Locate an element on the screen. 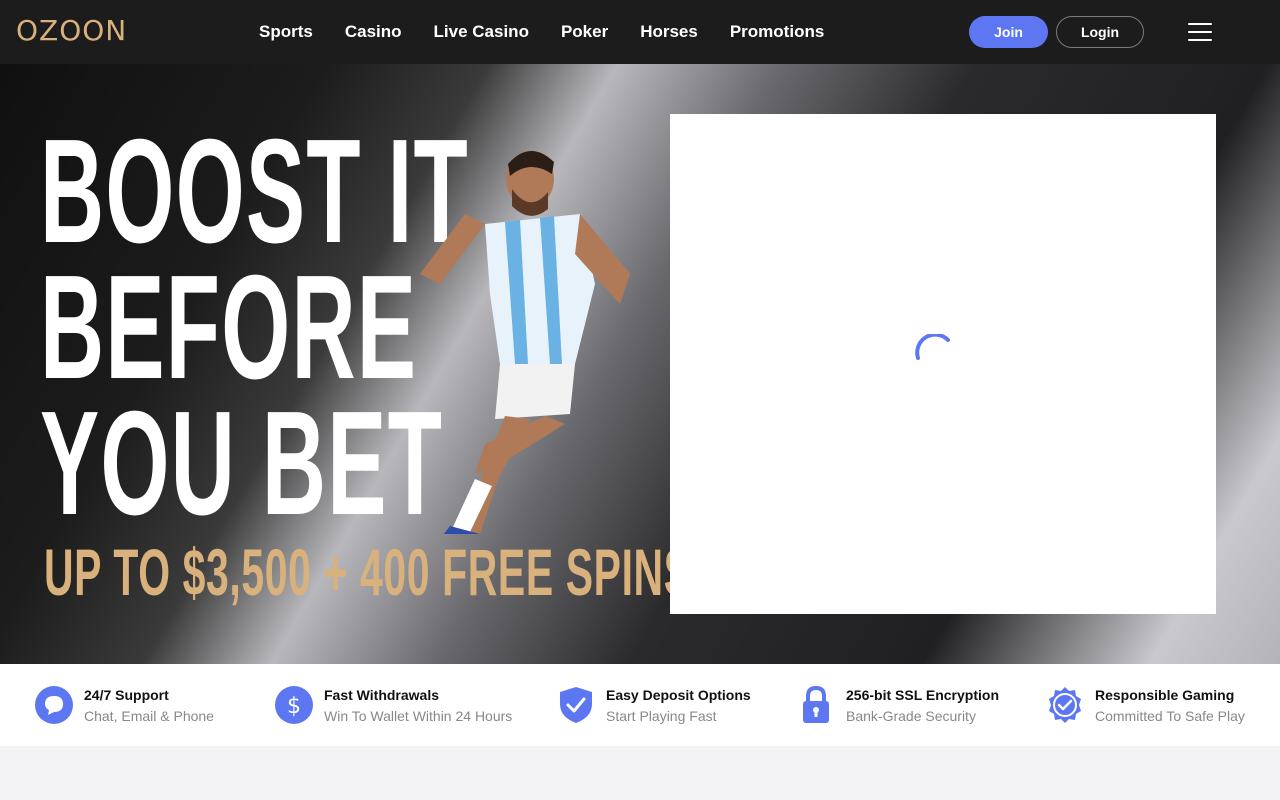 This screenshot has height=800, width=1280. feature-title: Easy Deposit Options is located at coordinates (678, 694).